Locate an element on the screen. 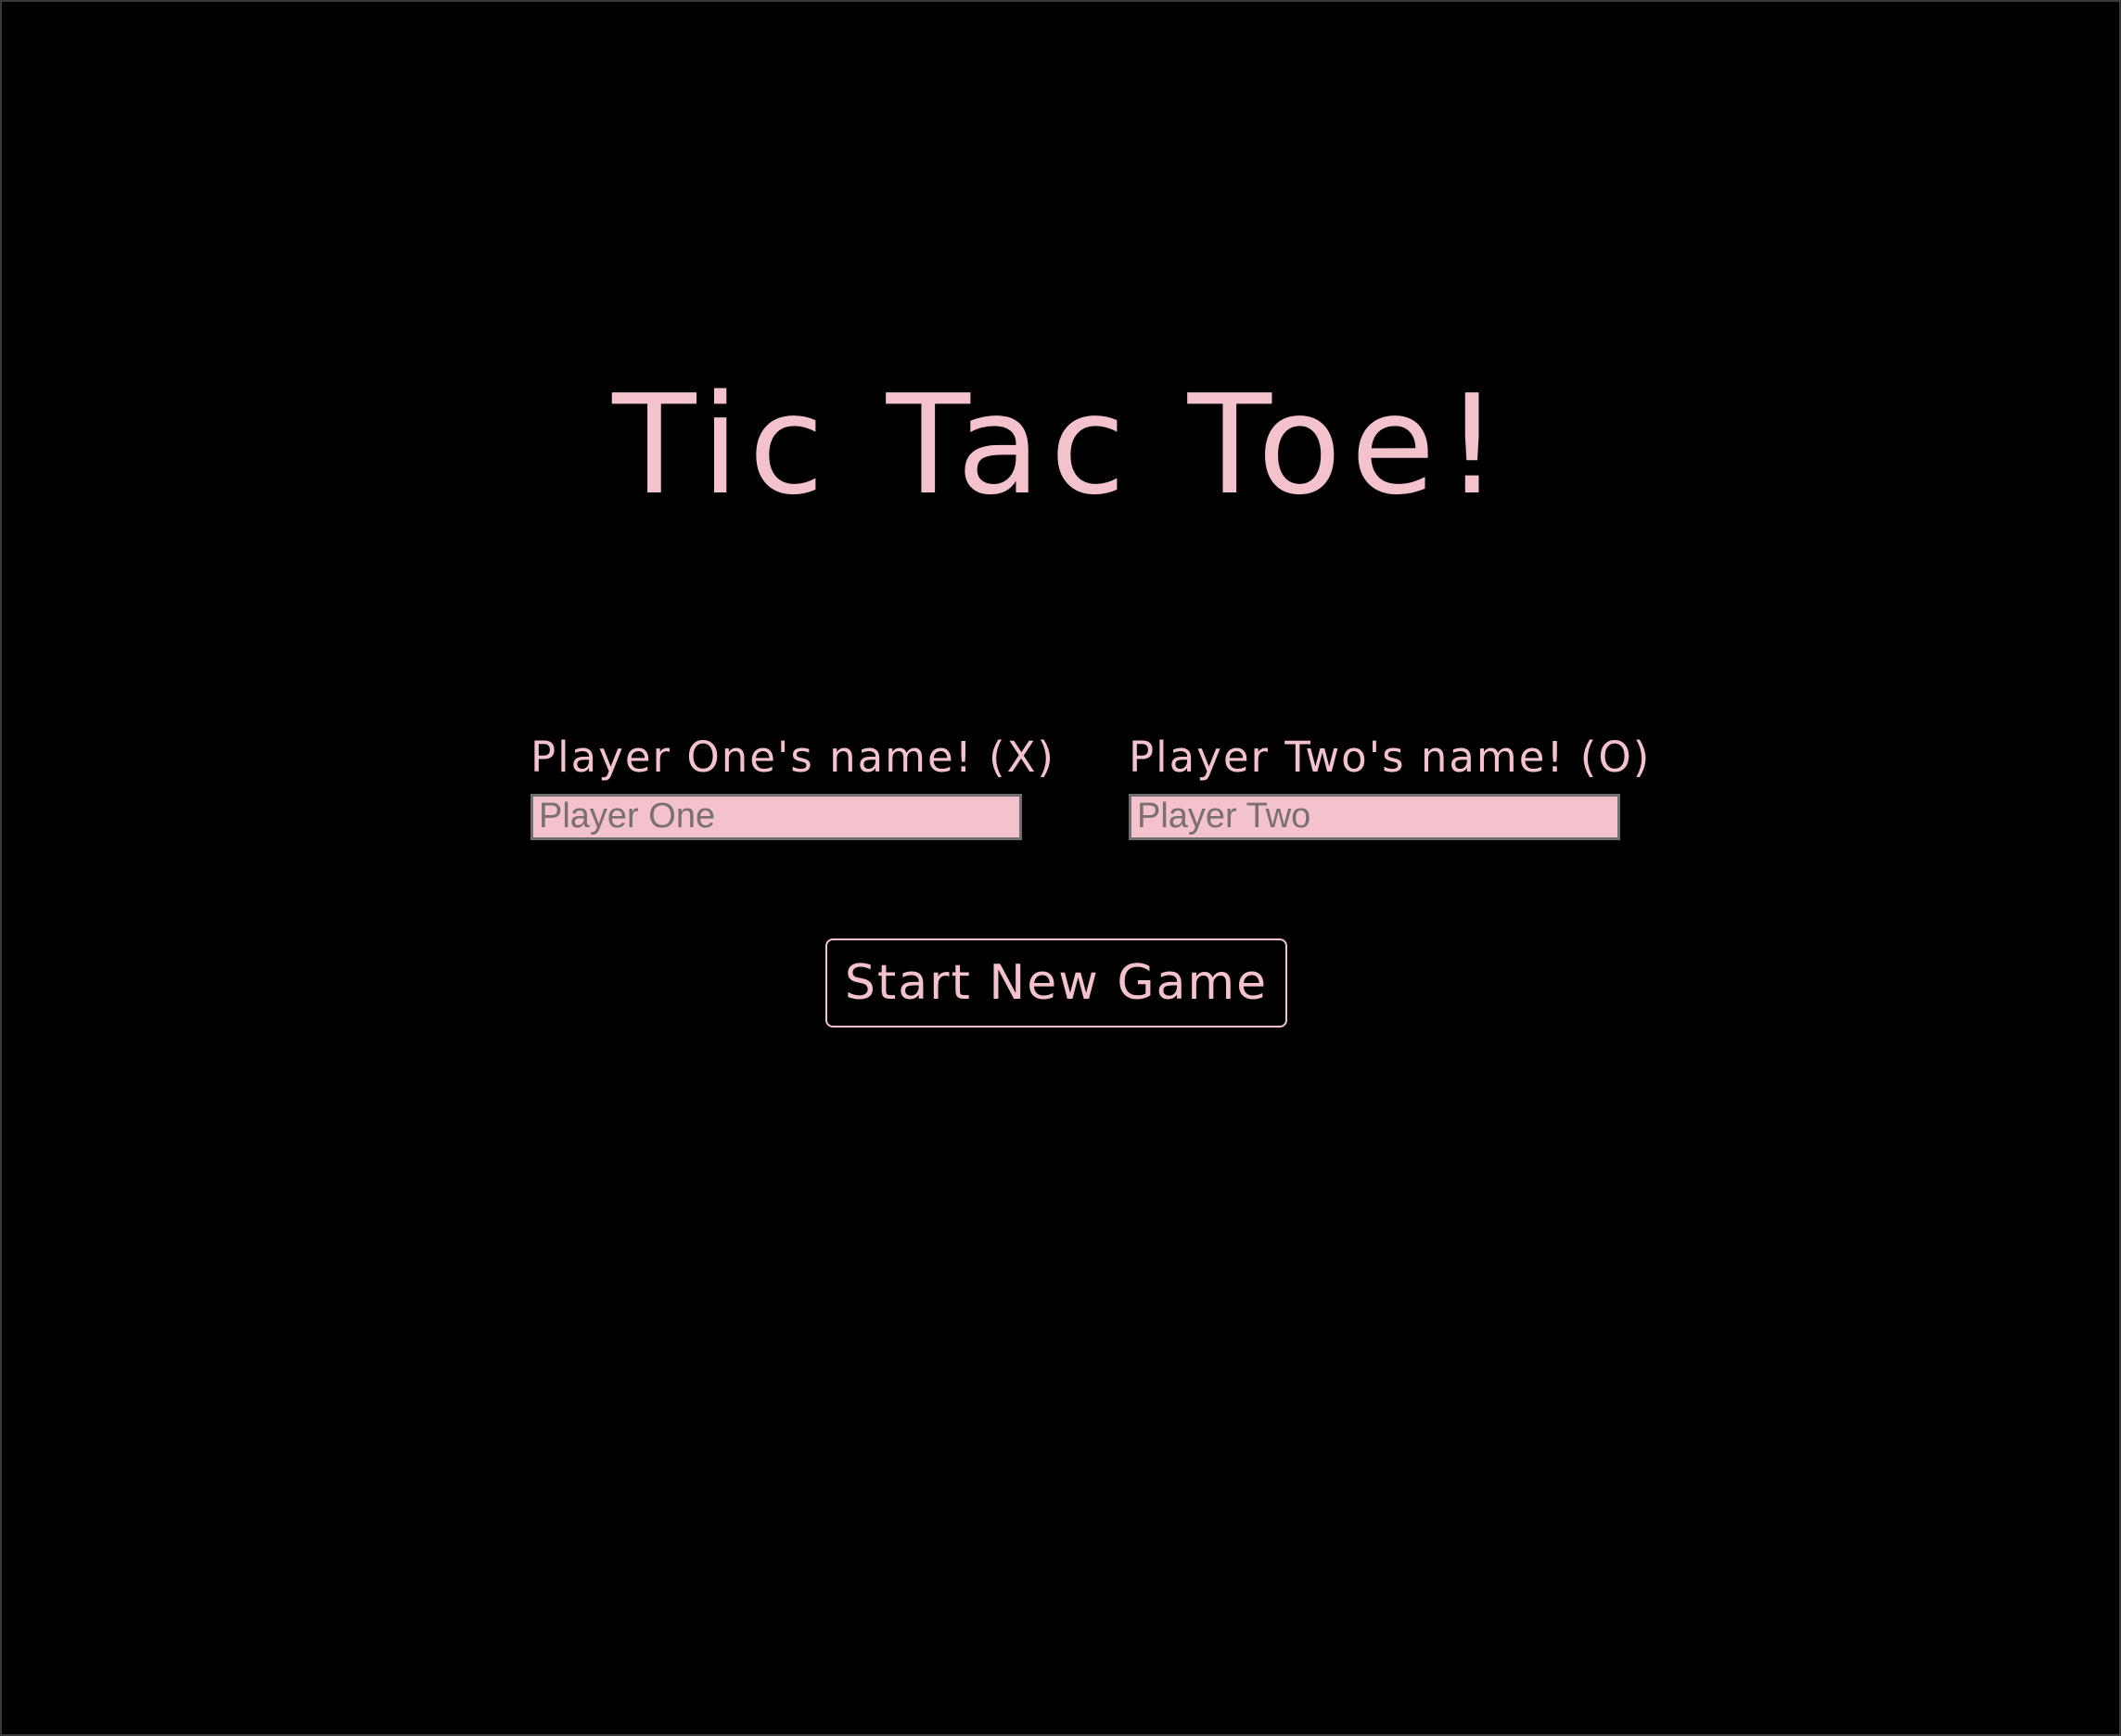 The image size is (2121, 1736). player-one-label: Player One's name! (X) is located at coordinates (792, 757).